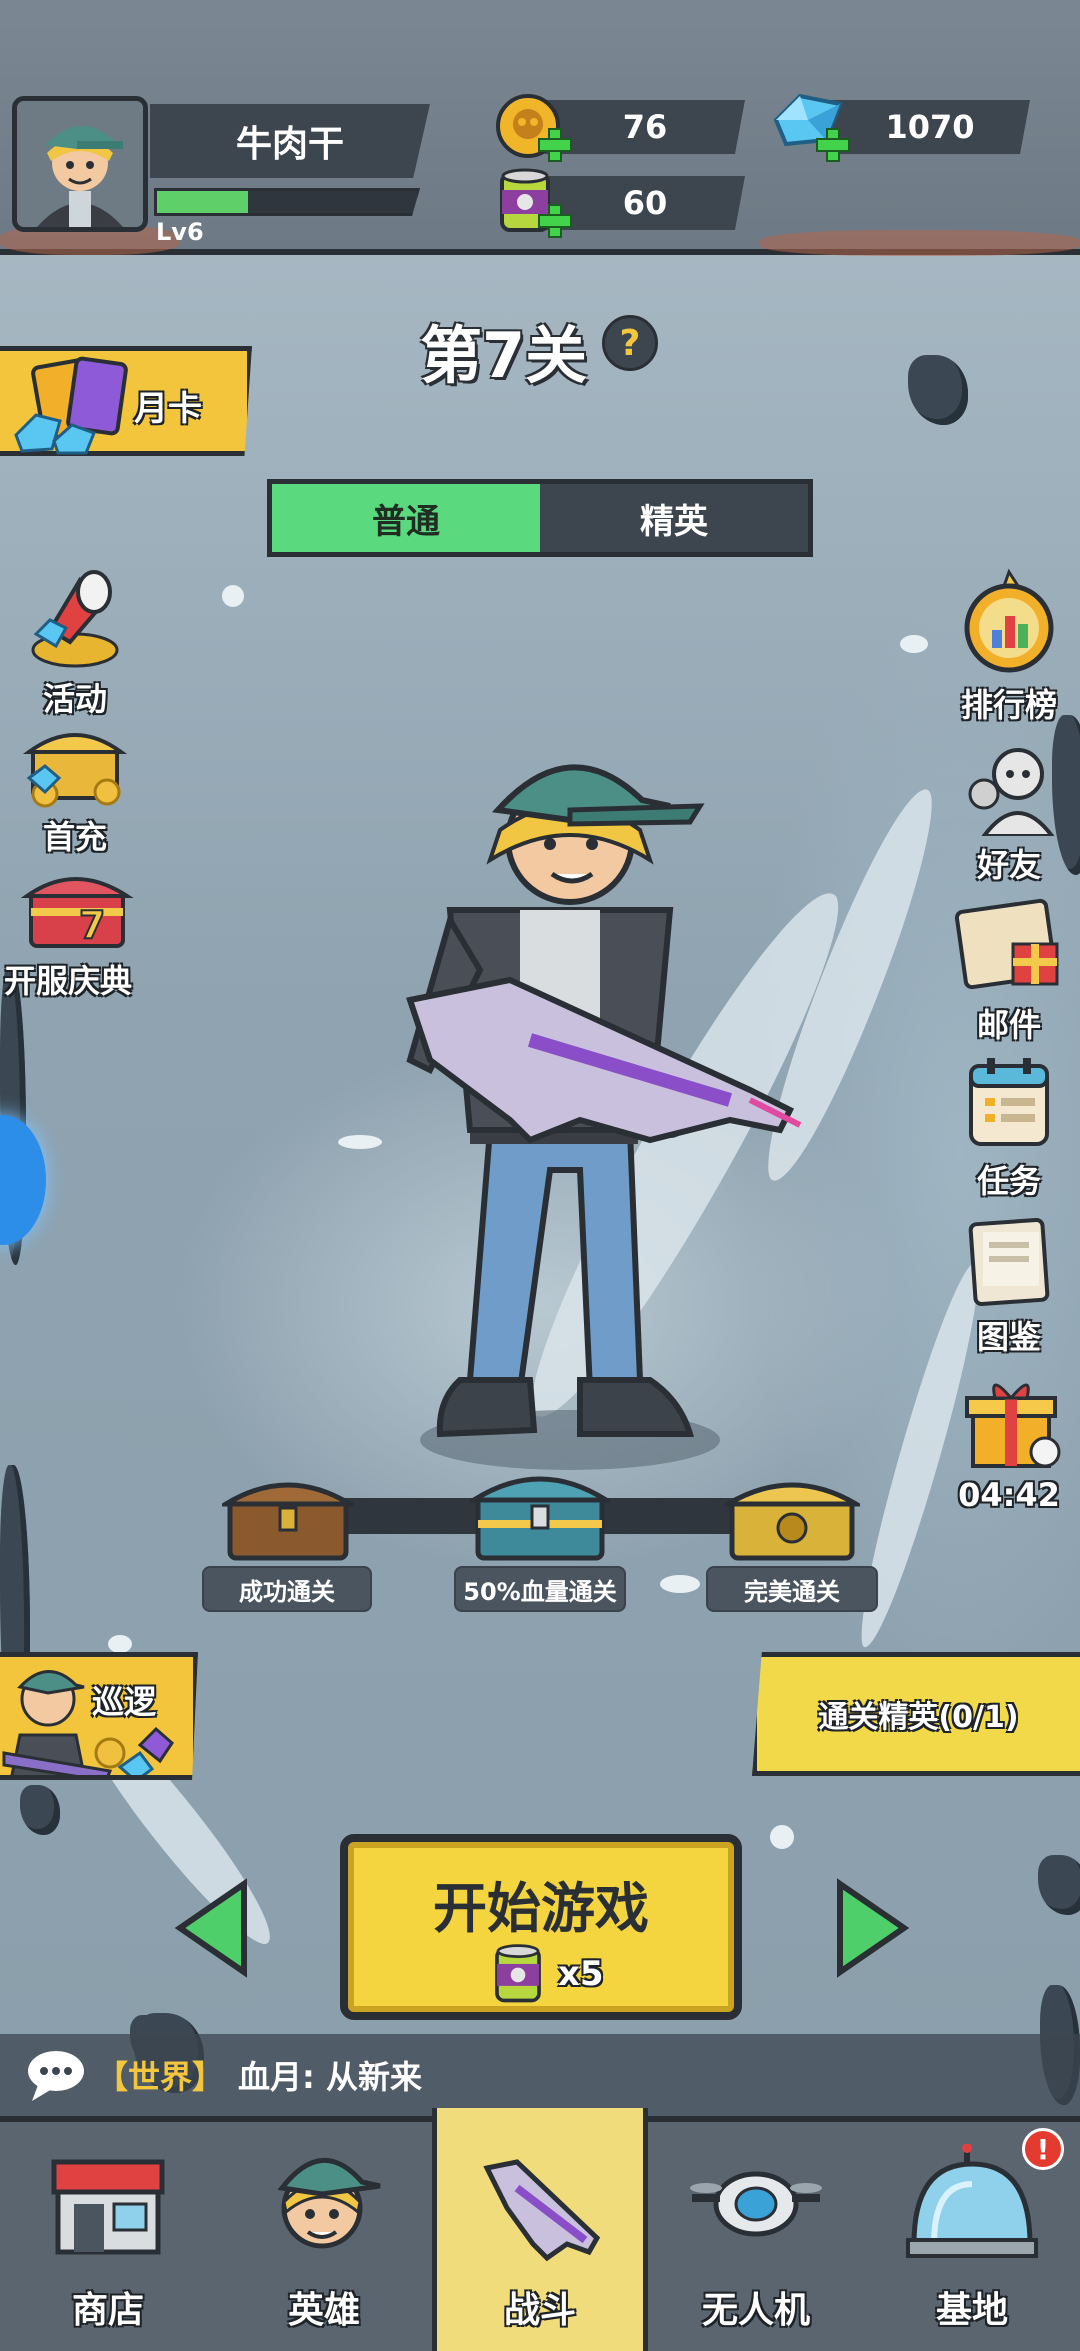 The width and height of the screenshot is (1080, 2351). I want to click on energy-can-icon, so click(518, 1973).